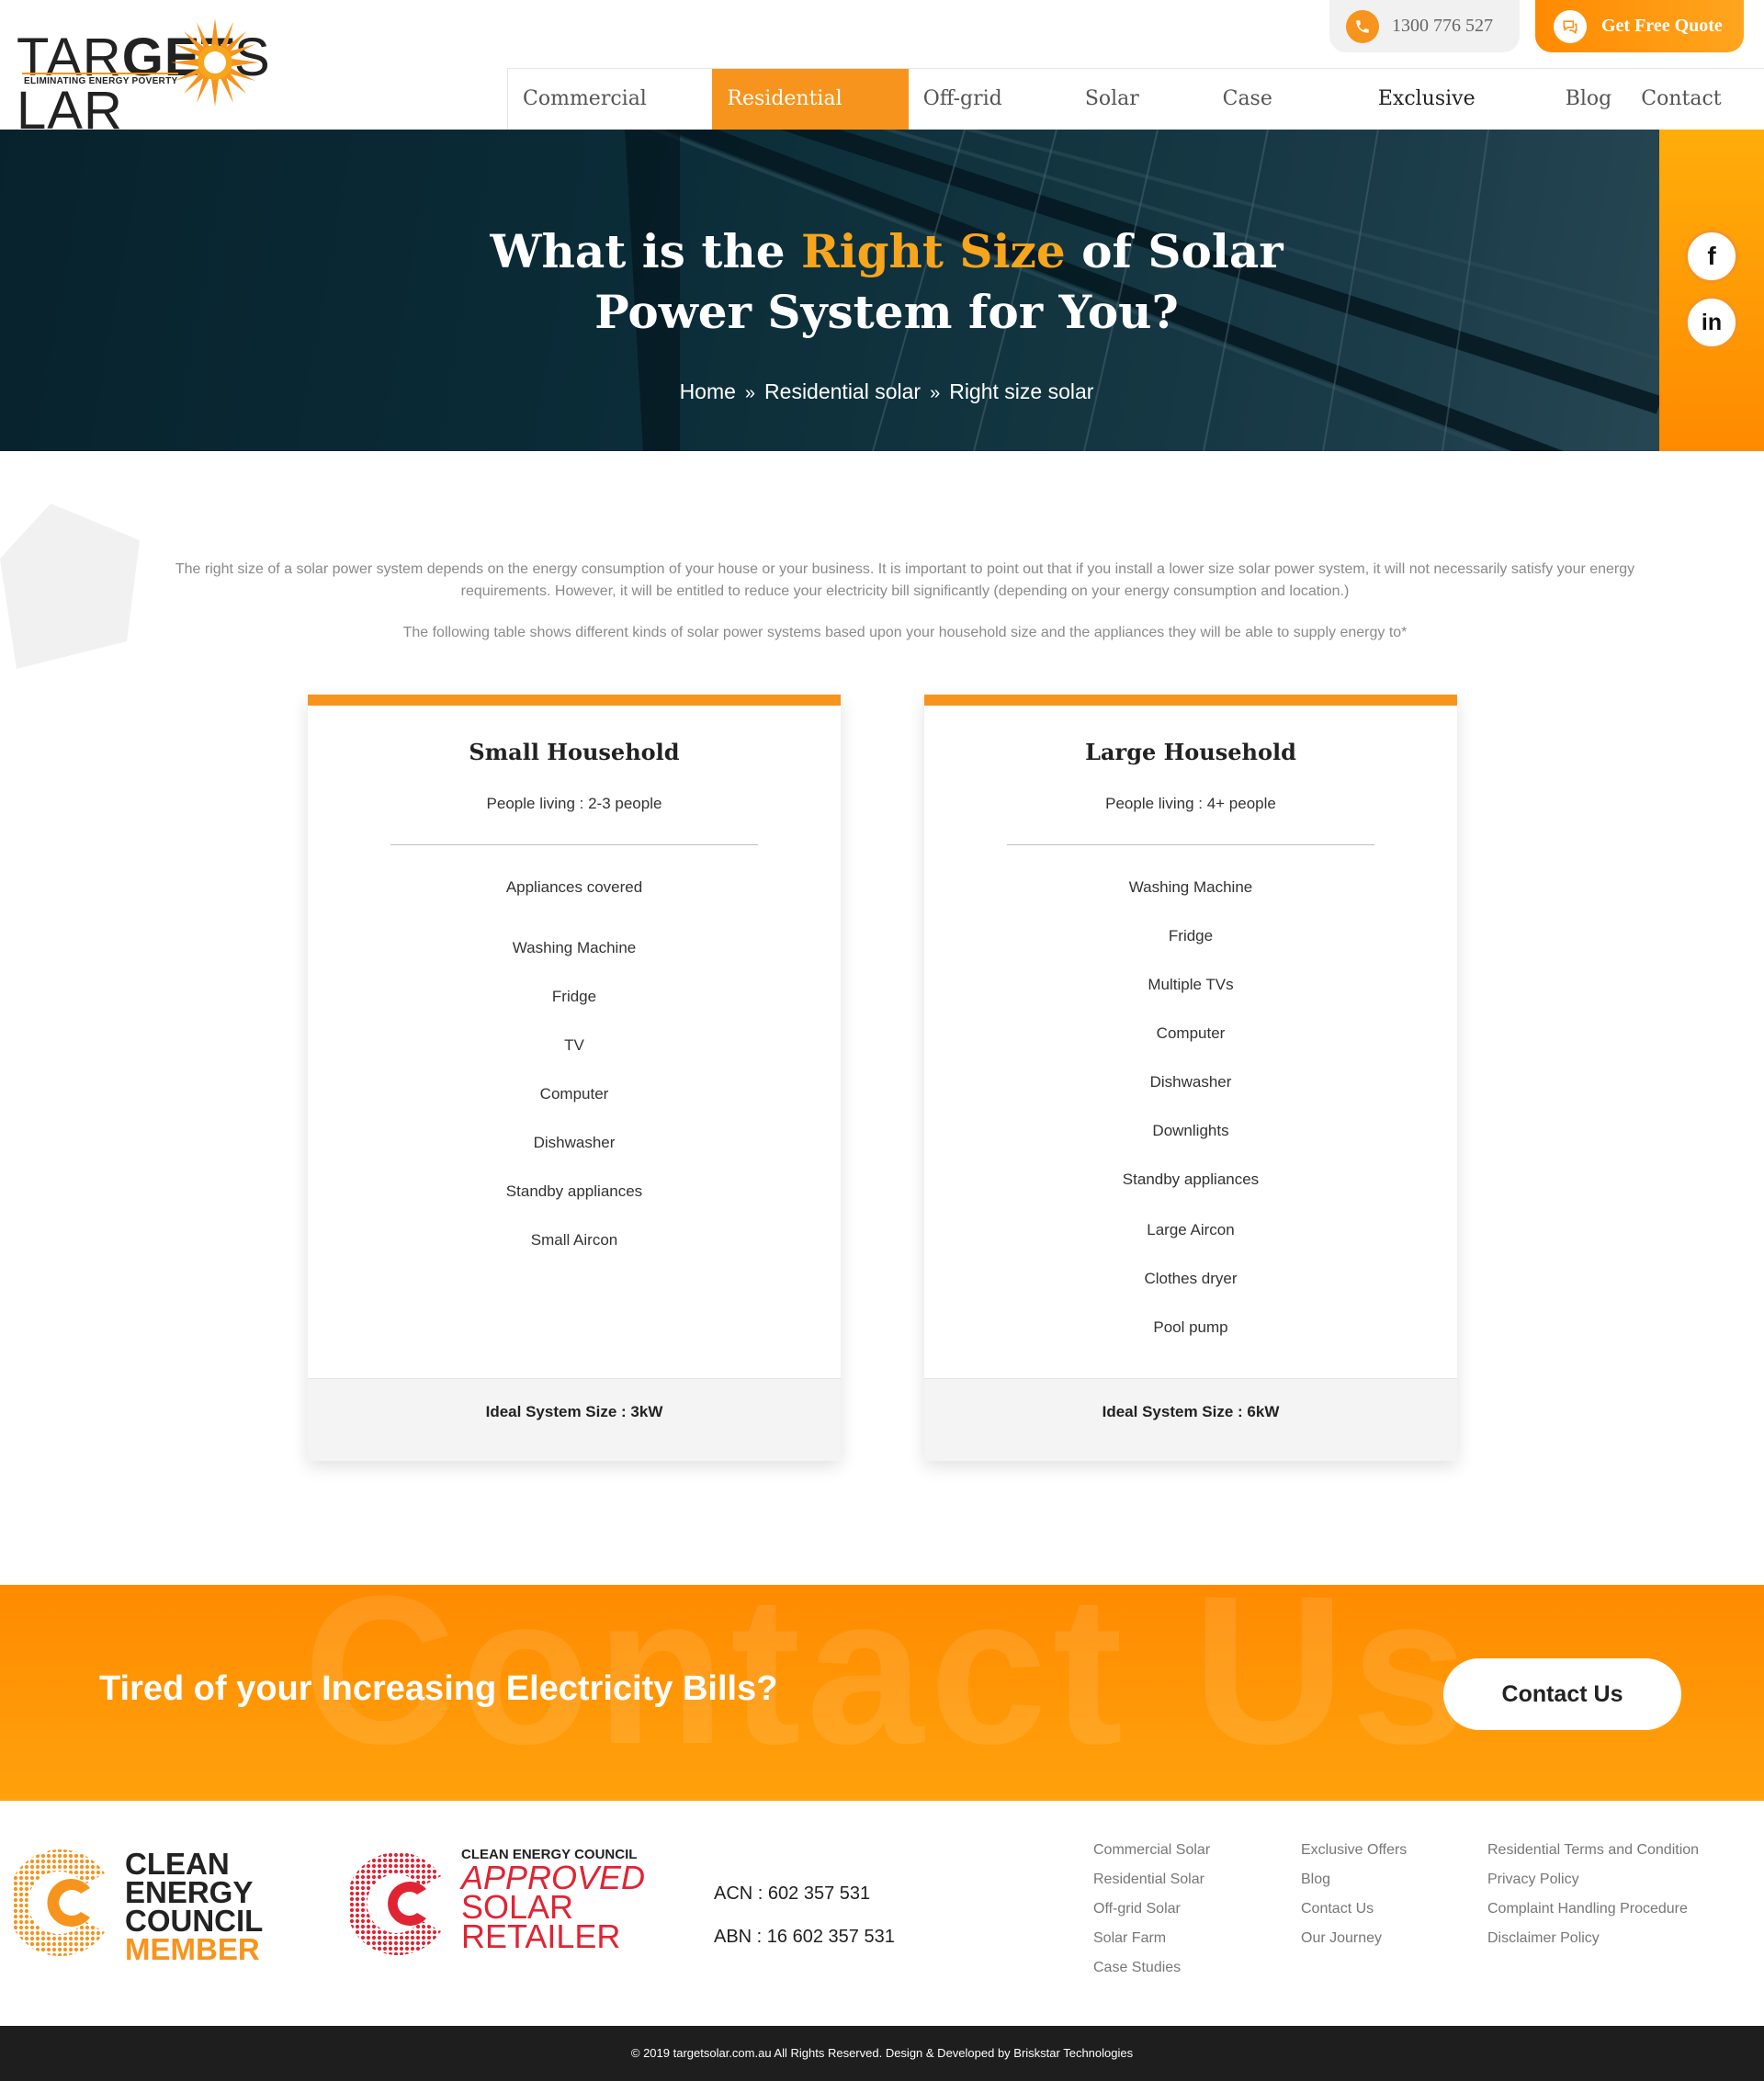 Image resolution: width=1764 pixels, height=2081 pixels. I want to click on nav-commercial-solar: Commercial Solar, so click(610, 120).